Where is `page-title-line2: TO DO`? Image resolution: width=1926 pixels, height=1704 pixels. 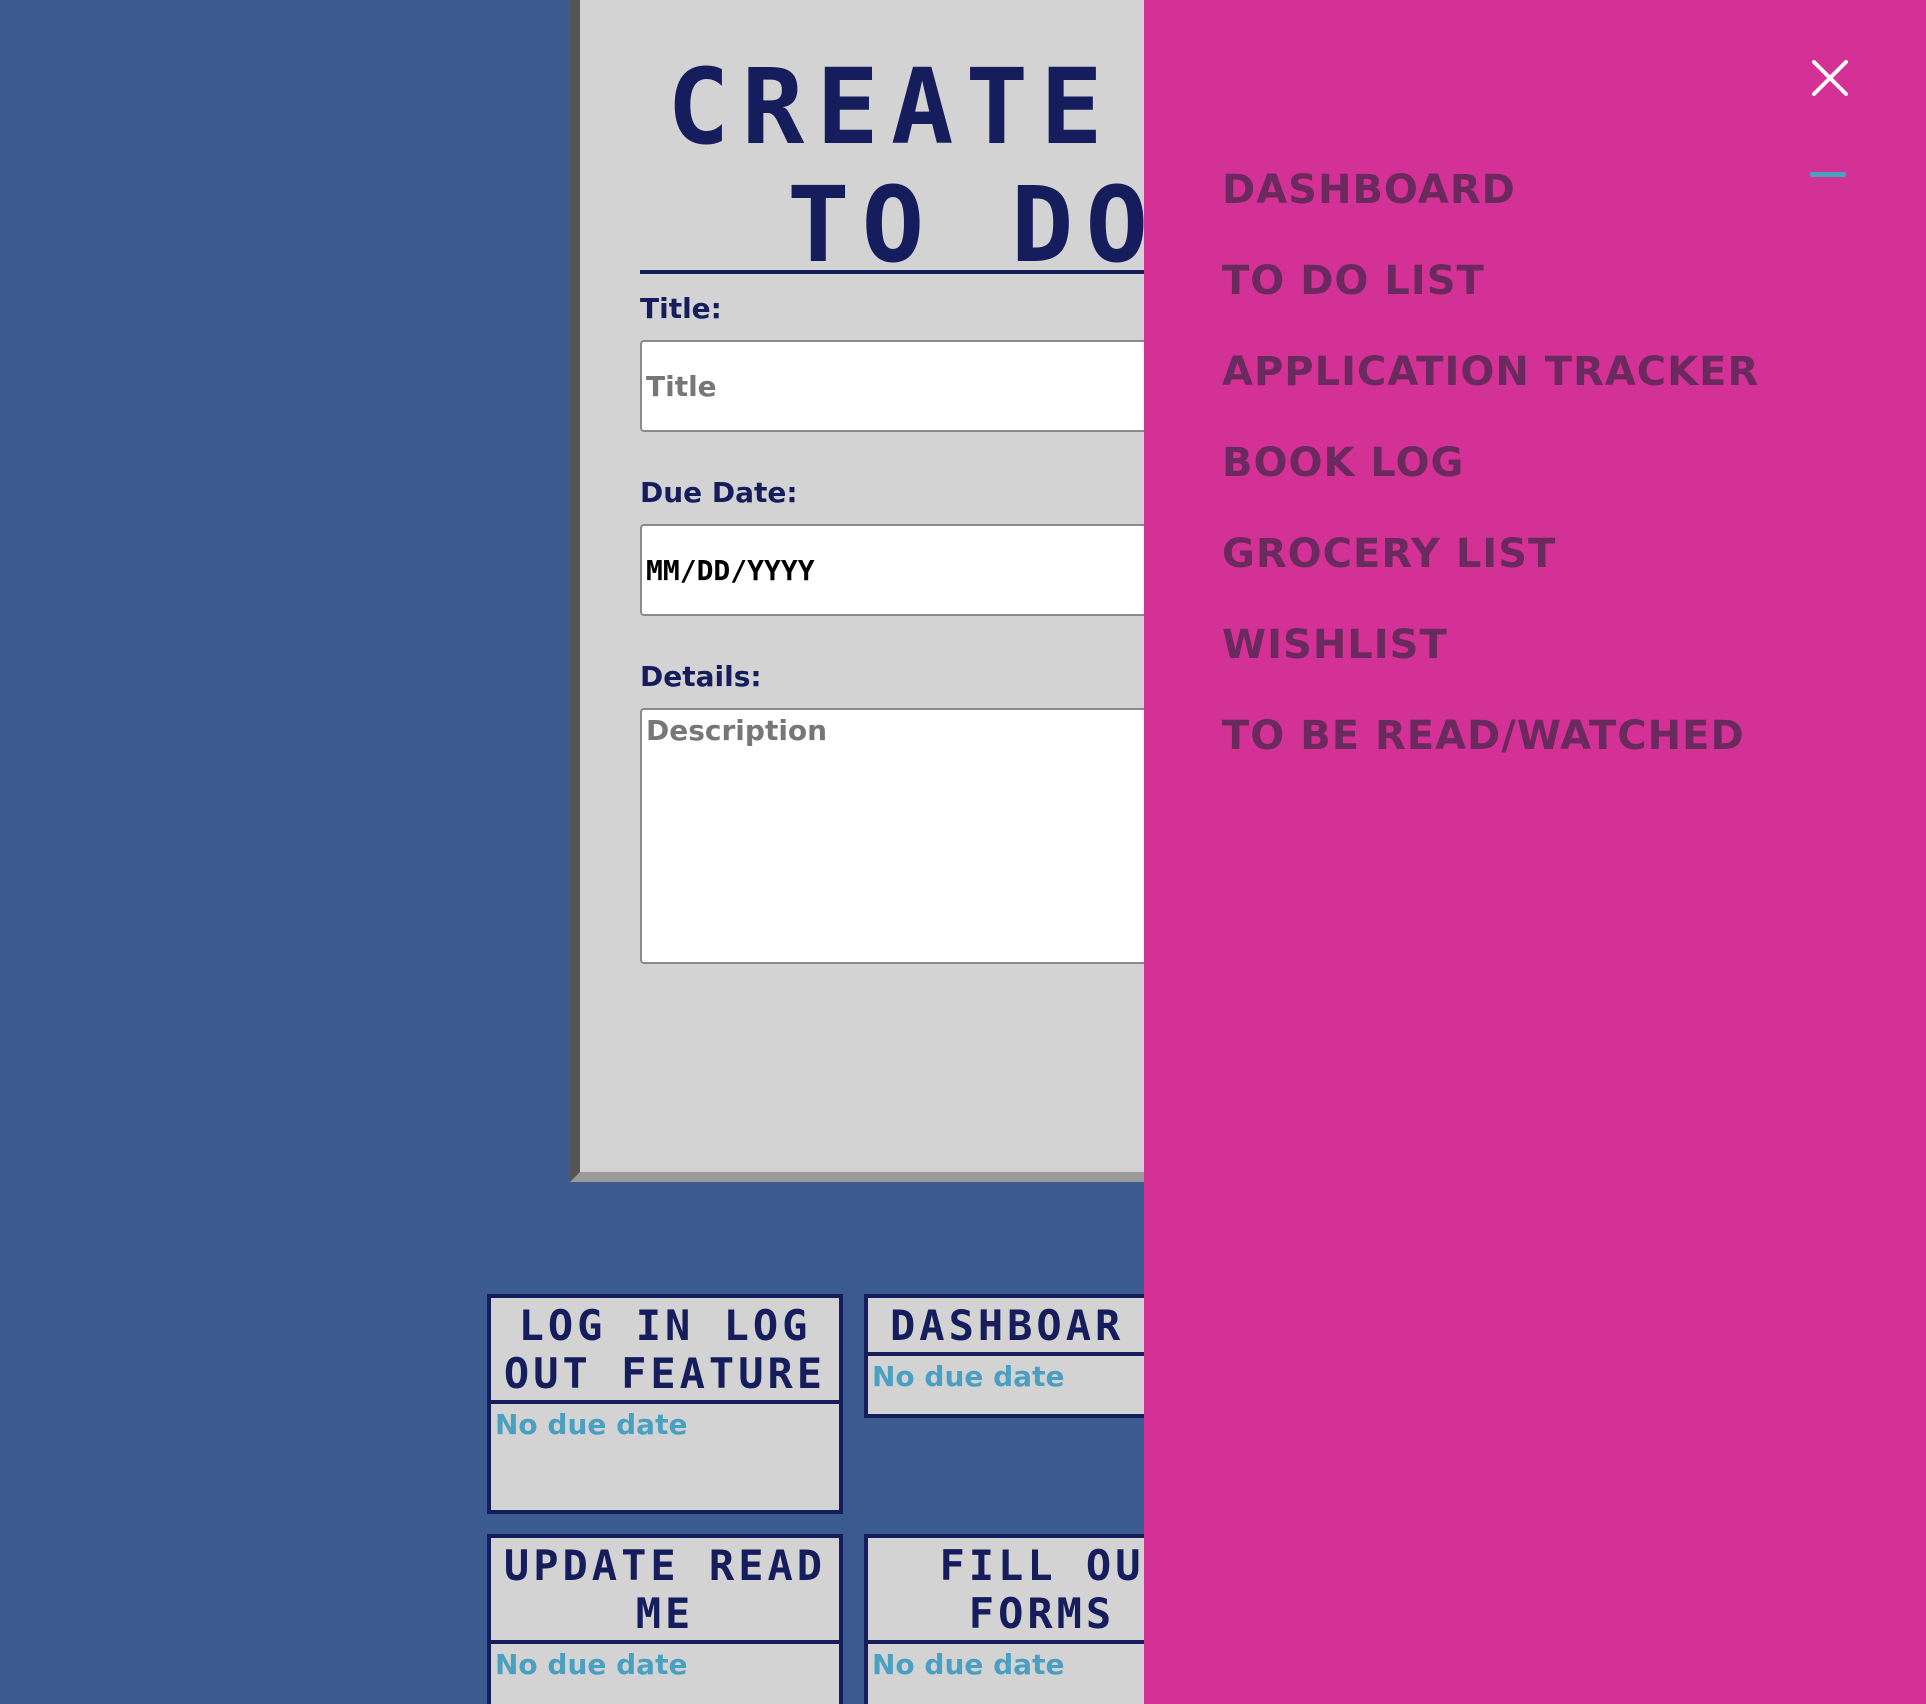
page-title-line2: TO DO is located at coordinates (974, 225).